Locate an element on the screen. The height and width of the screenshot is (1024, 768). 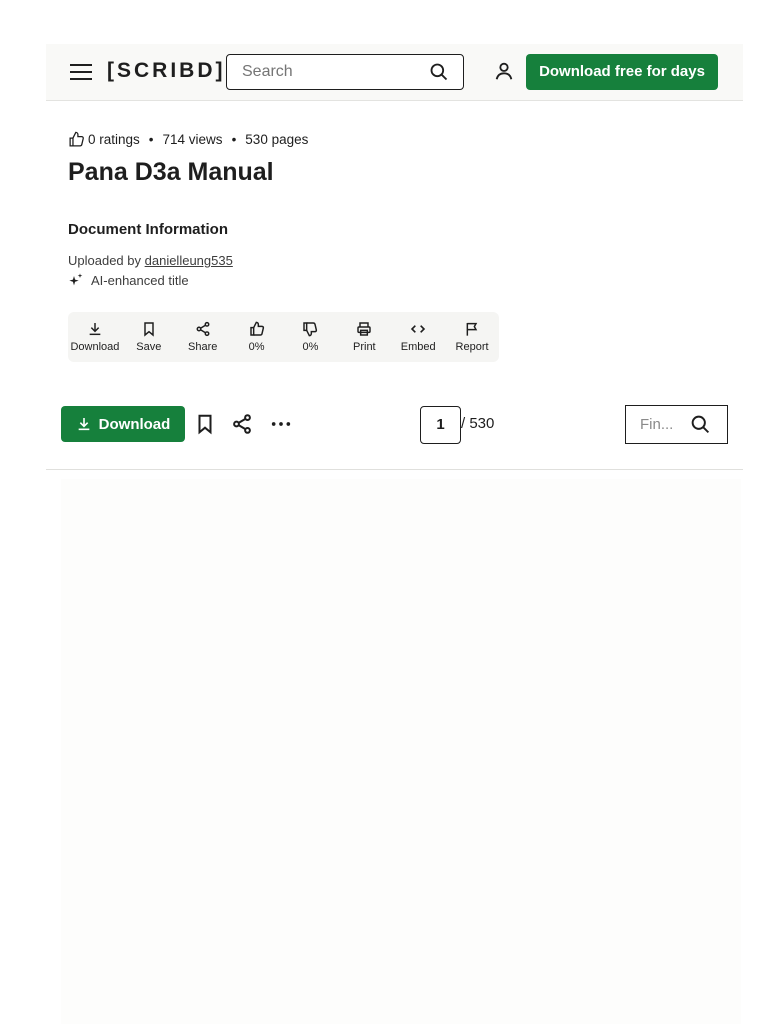
action-downvote: 0% is located at coordinates (311, 337).